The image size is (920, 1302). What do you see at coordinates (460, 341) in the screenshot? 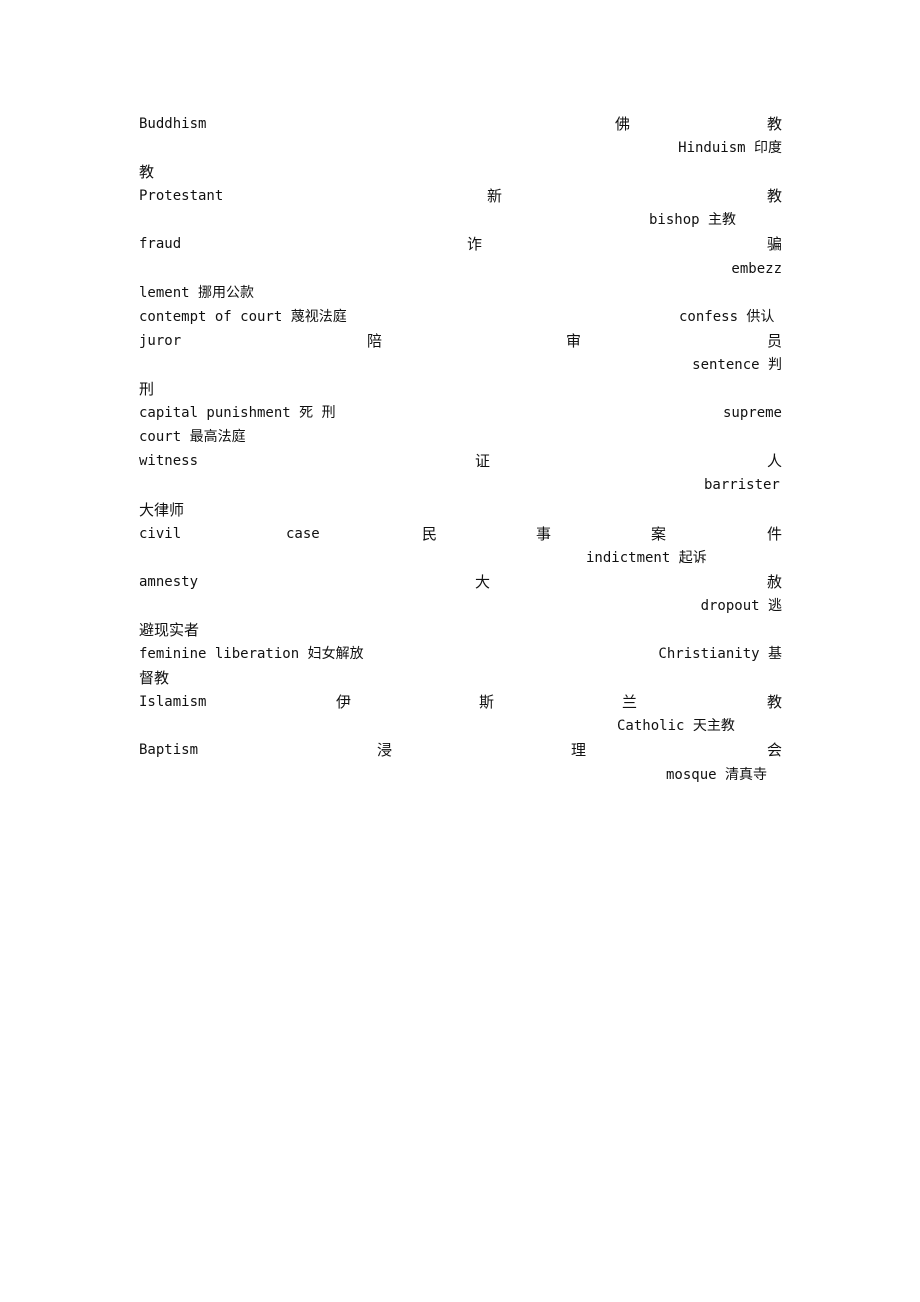
I see `text-line: juror 陪 审 员` at bounding box center [460, 341].